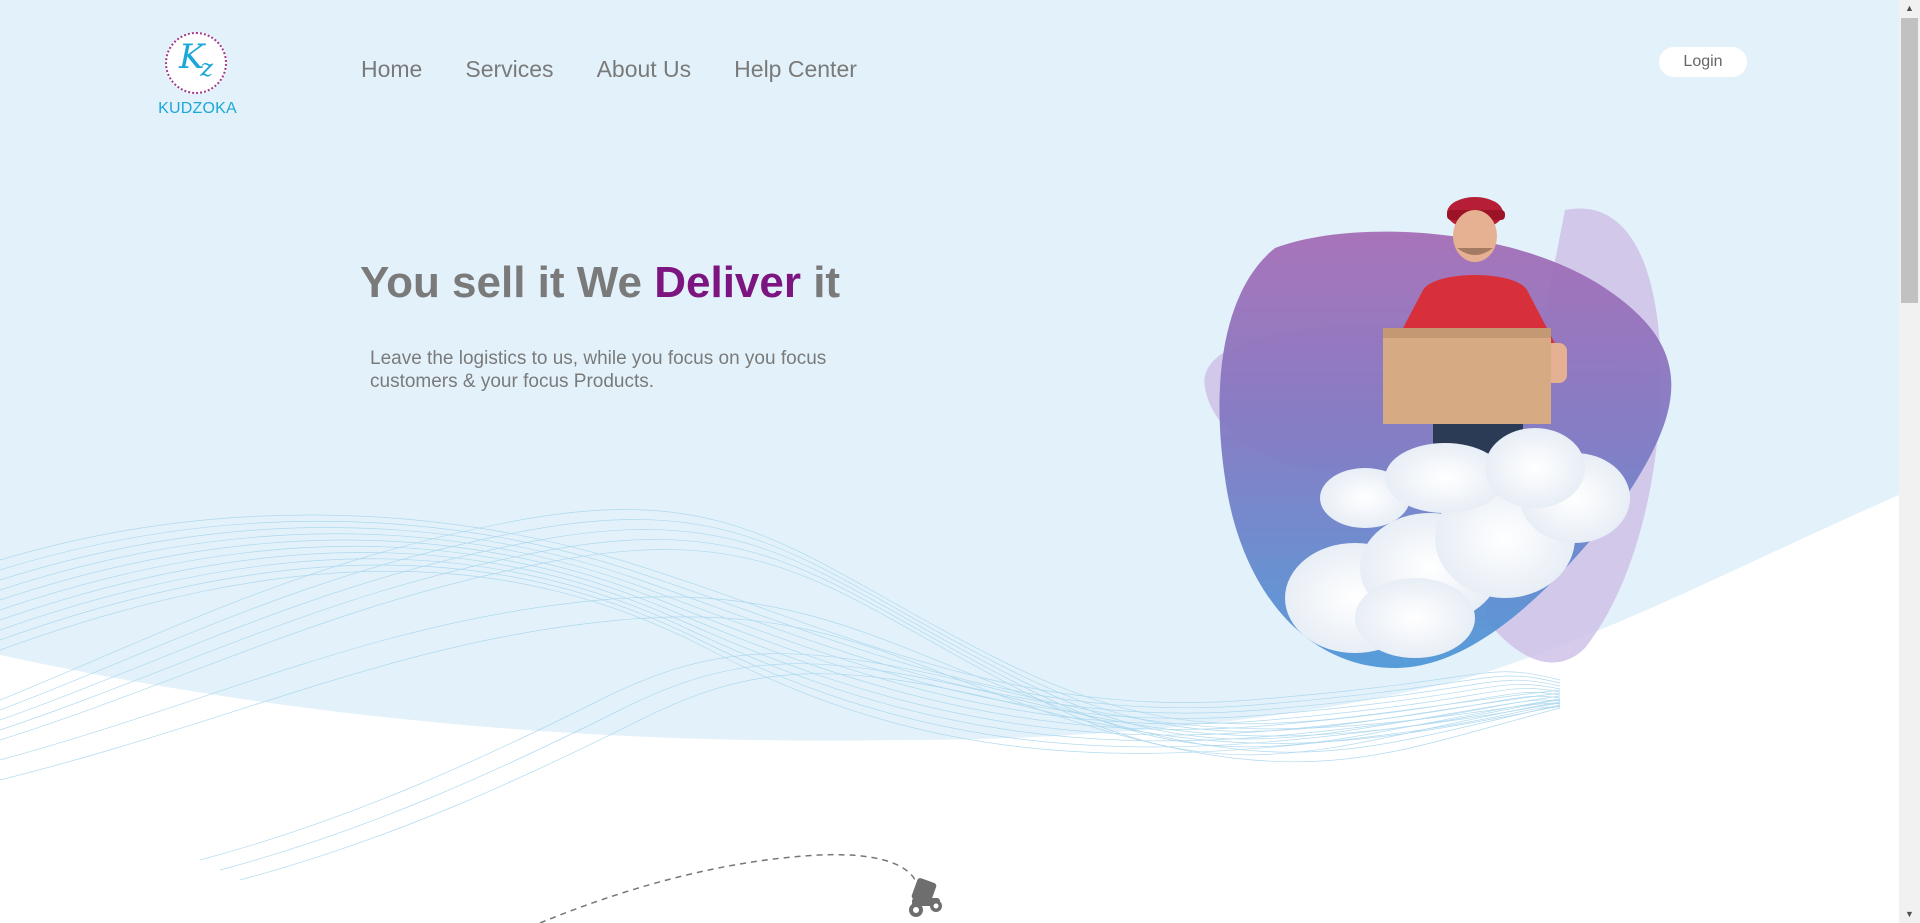  Describe the element at coordinates (1909, 461) in the screenshot. I see `page-scrollbar: ▲ ▼` at that location.